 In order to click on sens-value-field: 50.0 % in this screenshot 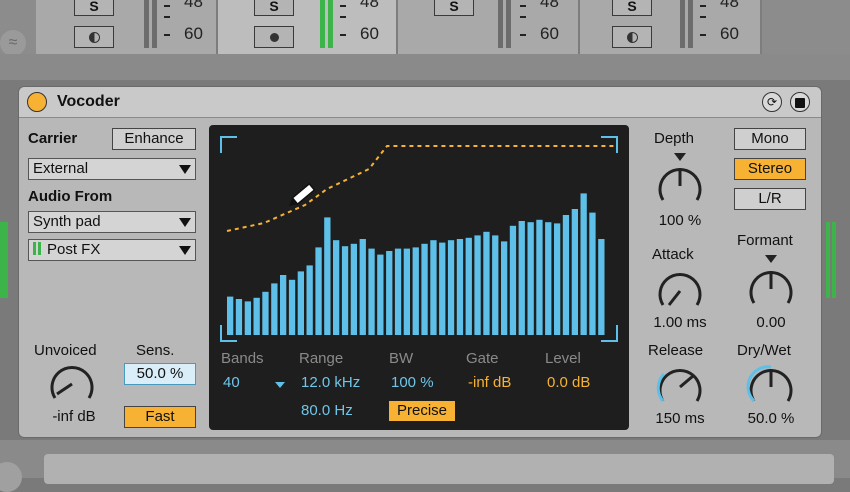, I will do `click(160, 374)`.